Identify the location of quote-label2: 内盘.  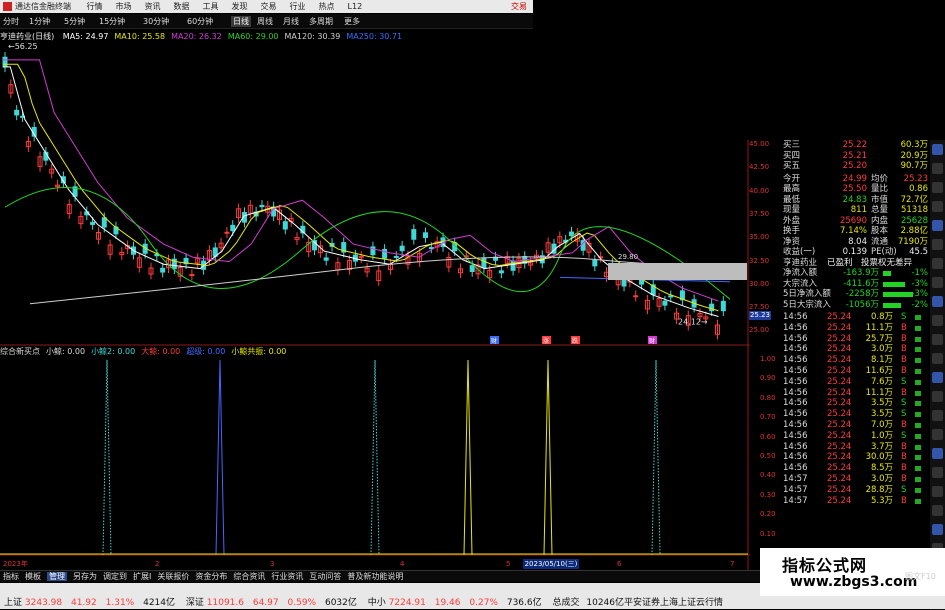
(880, 220).